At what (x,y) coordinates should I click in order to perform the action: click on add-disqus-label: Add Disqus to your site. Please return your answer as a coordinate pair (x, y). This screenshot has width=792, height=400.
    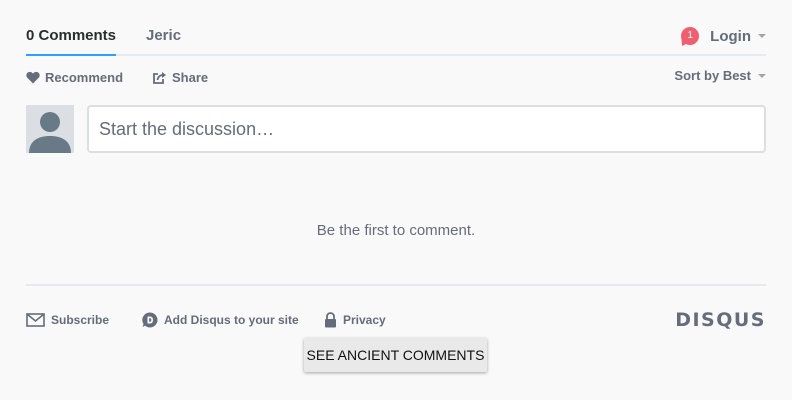
    Looking at the image, I should click on (231, 320).